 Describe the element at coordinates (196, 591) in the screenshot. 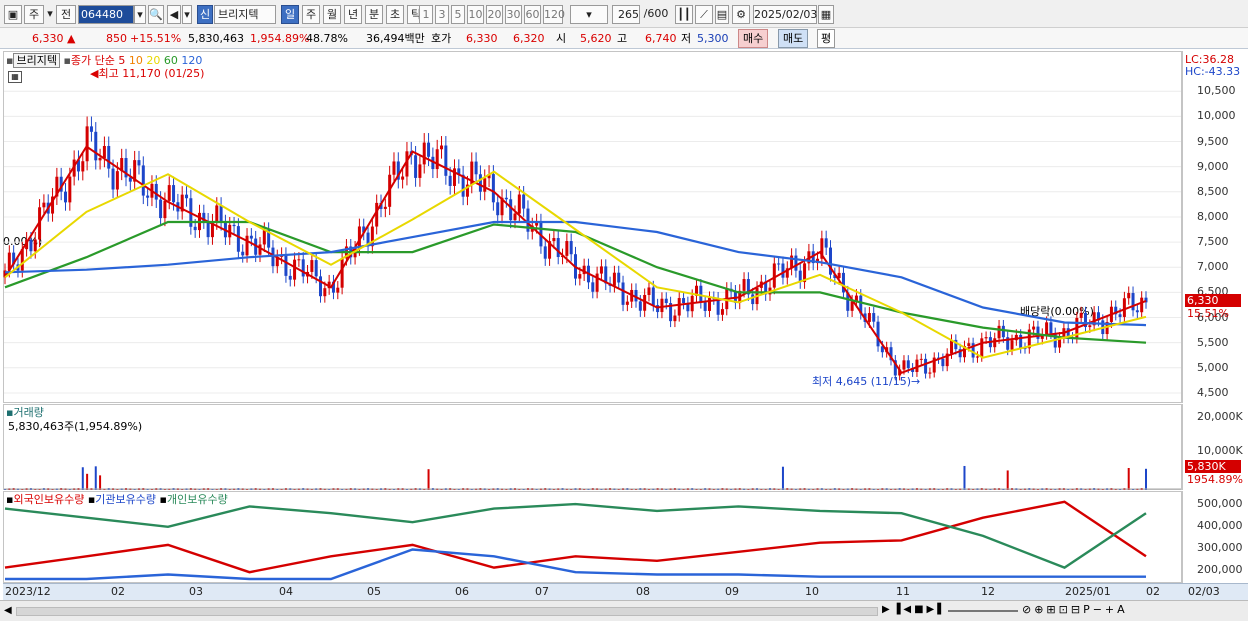

I see `x-tick: 03` at that location.